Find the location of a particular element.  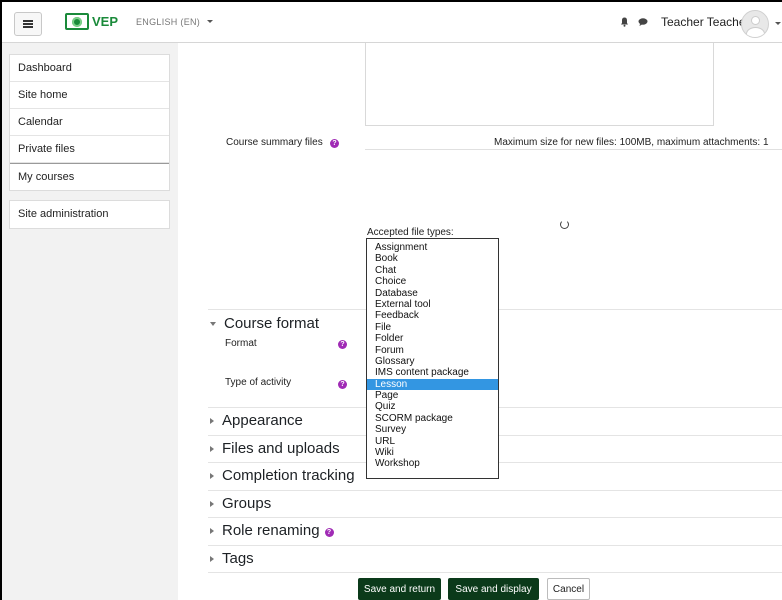

user-name: Teacher Teacher is located at coordinates (705, 22).